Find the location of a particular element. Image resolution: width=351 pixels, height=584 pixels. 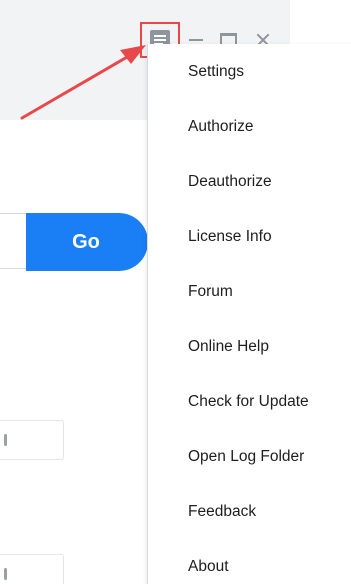

minimize-icon is located at coordinates (196, 40).